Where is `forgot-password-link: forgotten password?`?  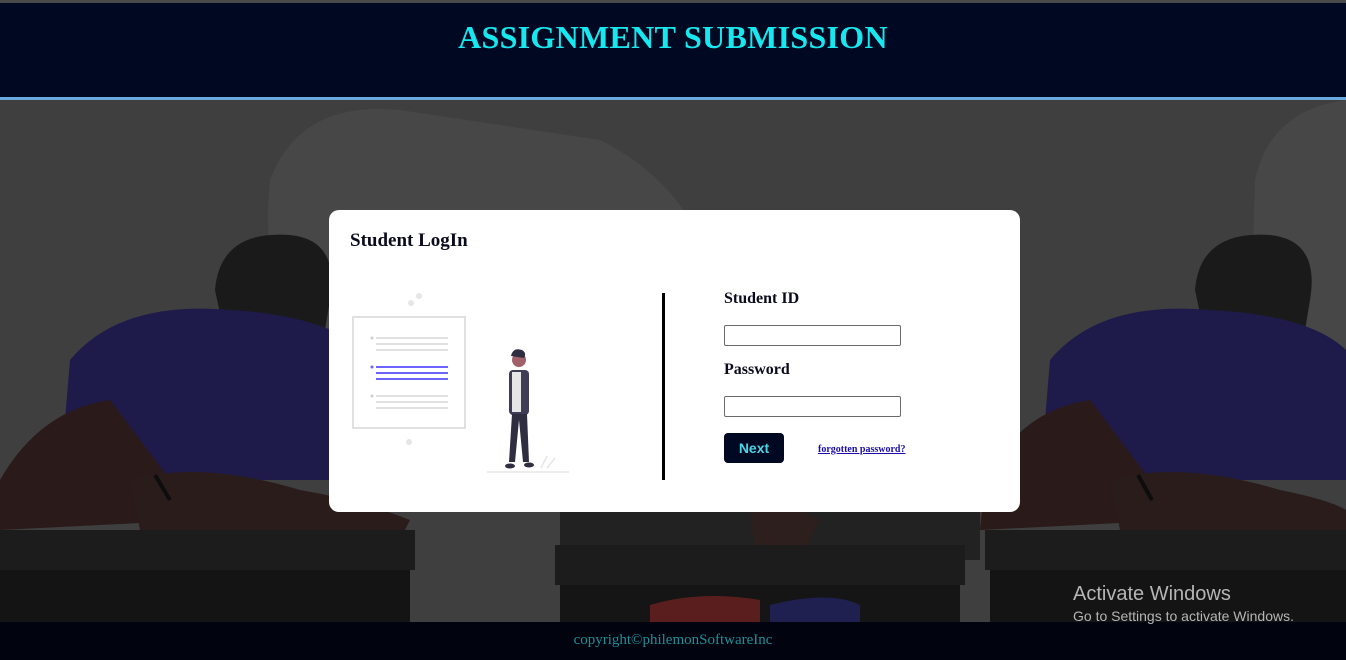 forgot-password-link: forgotten password? is located at coordinates (862, 449).